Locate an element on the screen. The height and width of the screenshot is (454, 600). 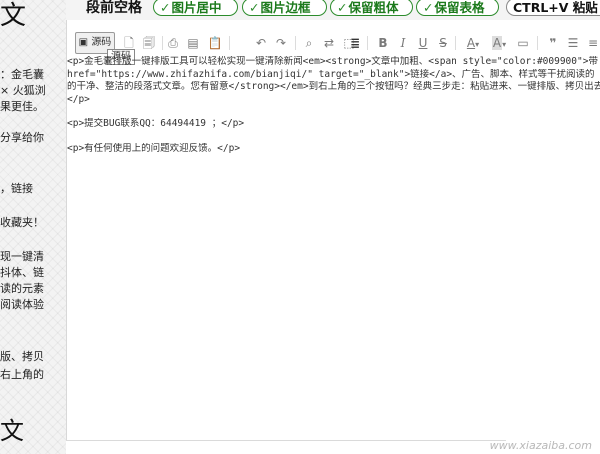
background-color-dropdown: A▾ is located at coordinates (499, 43).